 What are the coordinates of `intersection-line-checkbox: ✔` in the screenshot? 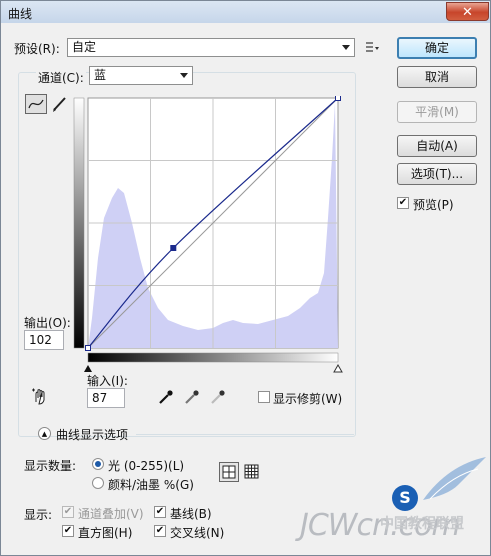 It's located at (160, 531).